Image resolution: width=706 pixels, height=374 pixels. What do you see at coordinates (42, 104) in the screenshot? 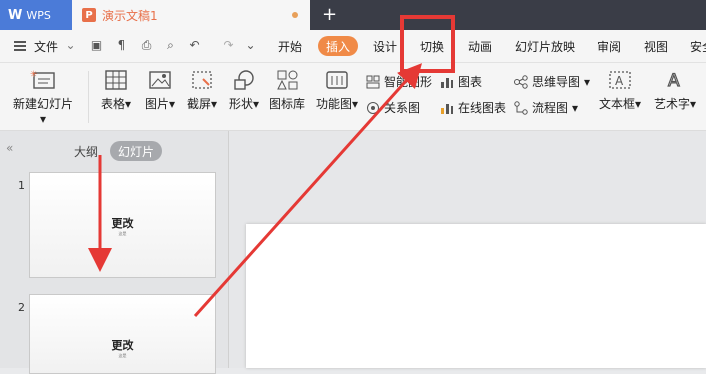
I see `new-slide-label: 新建幻灯片` at bounding box center [42, 104].